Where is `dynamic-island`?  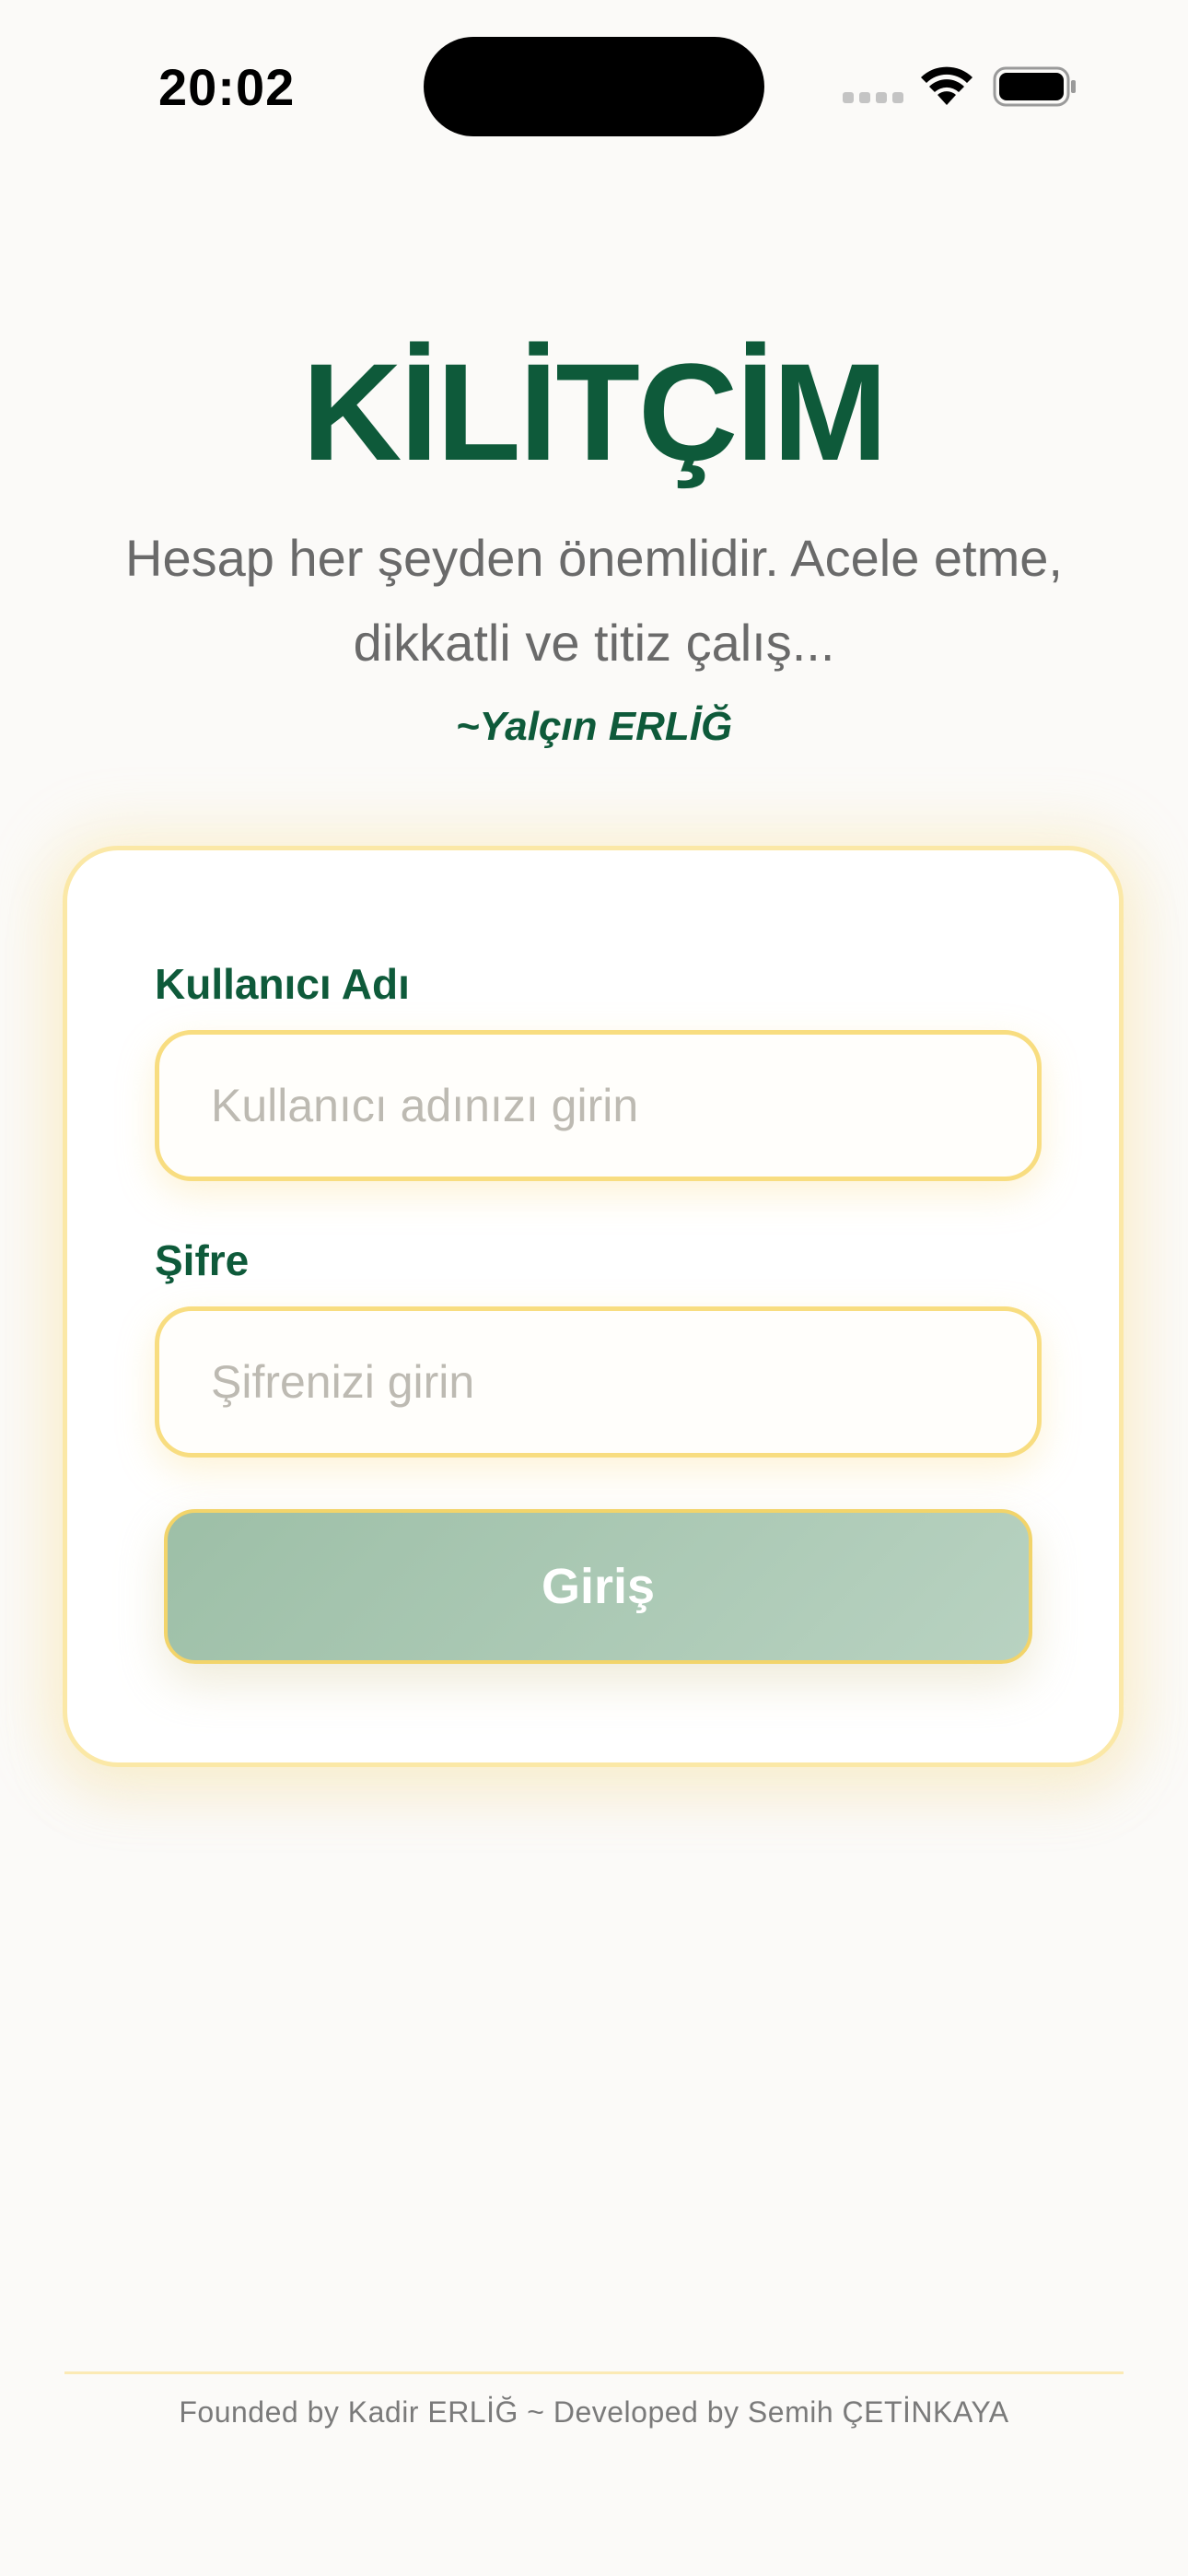 dynamic-island is located at coordinates (594, 86).